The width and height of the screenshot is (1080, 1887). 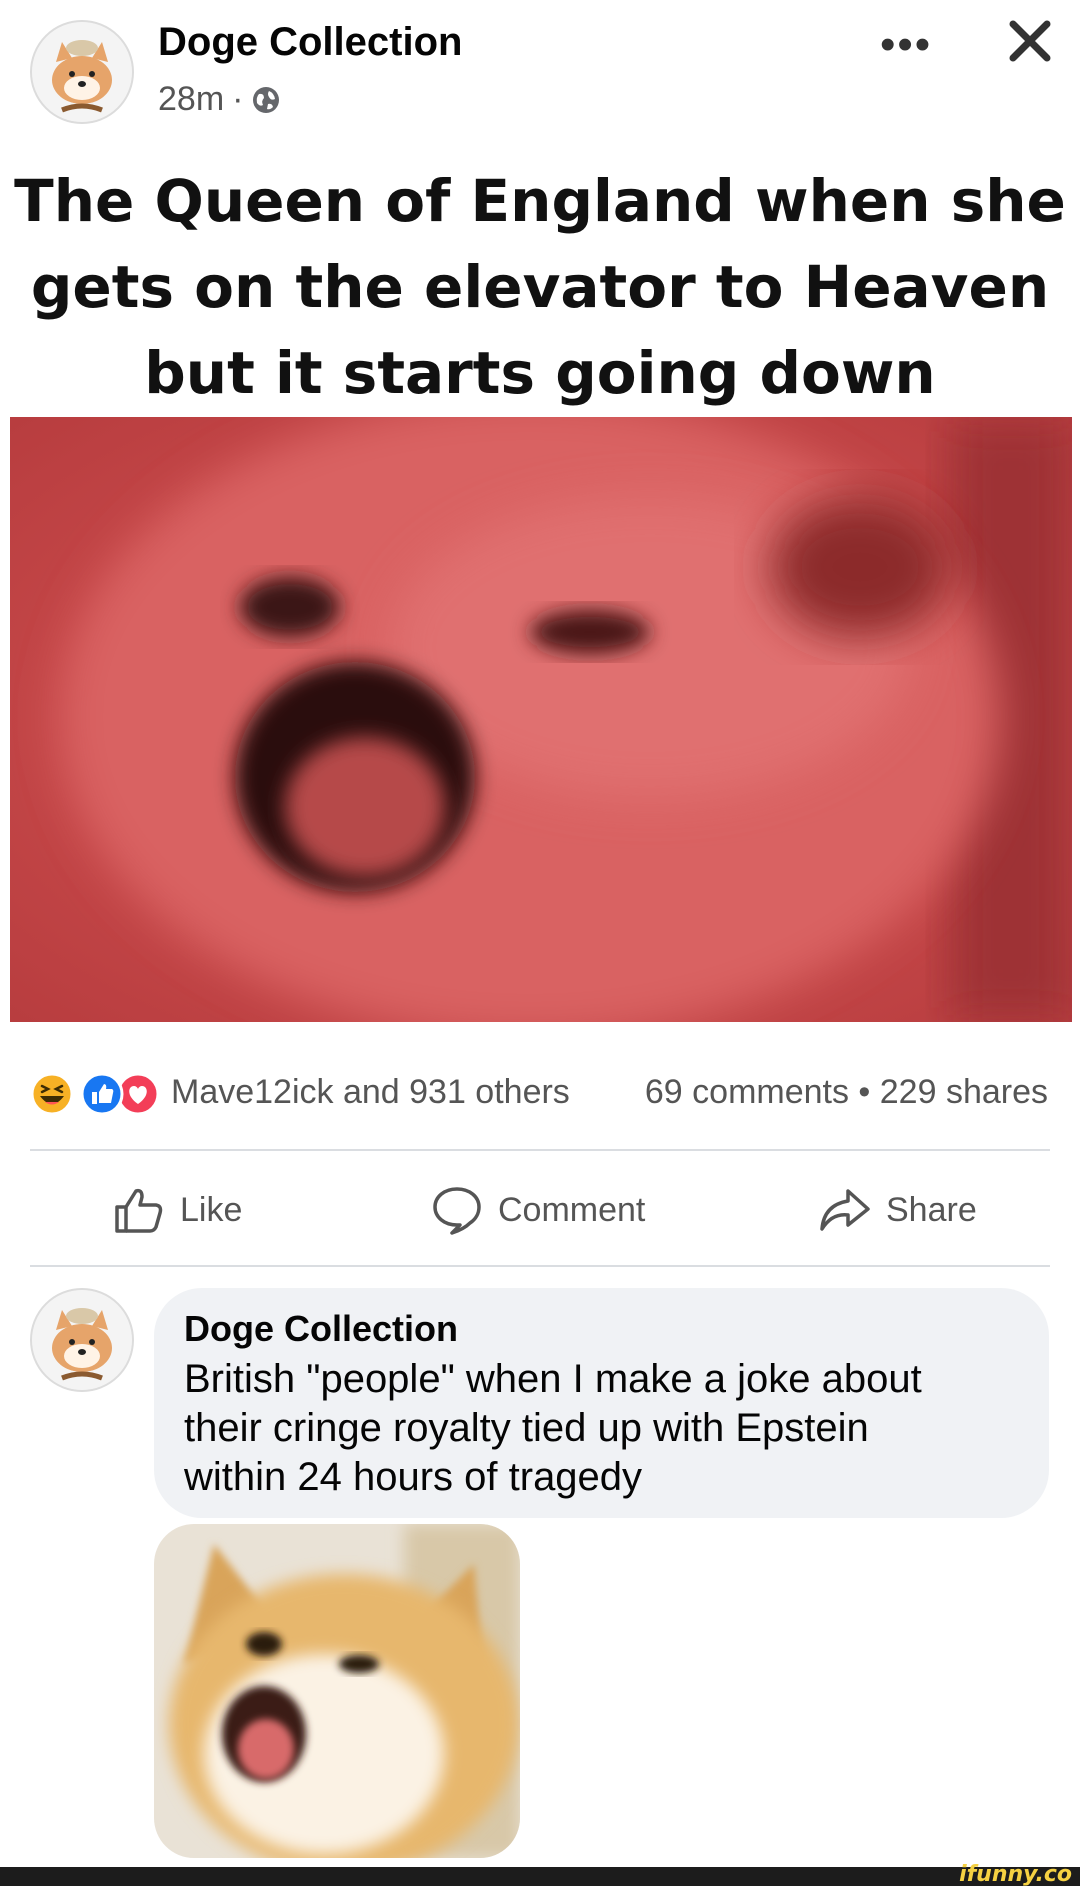 I want to click on globe-icon, so click(x=266, y=99).